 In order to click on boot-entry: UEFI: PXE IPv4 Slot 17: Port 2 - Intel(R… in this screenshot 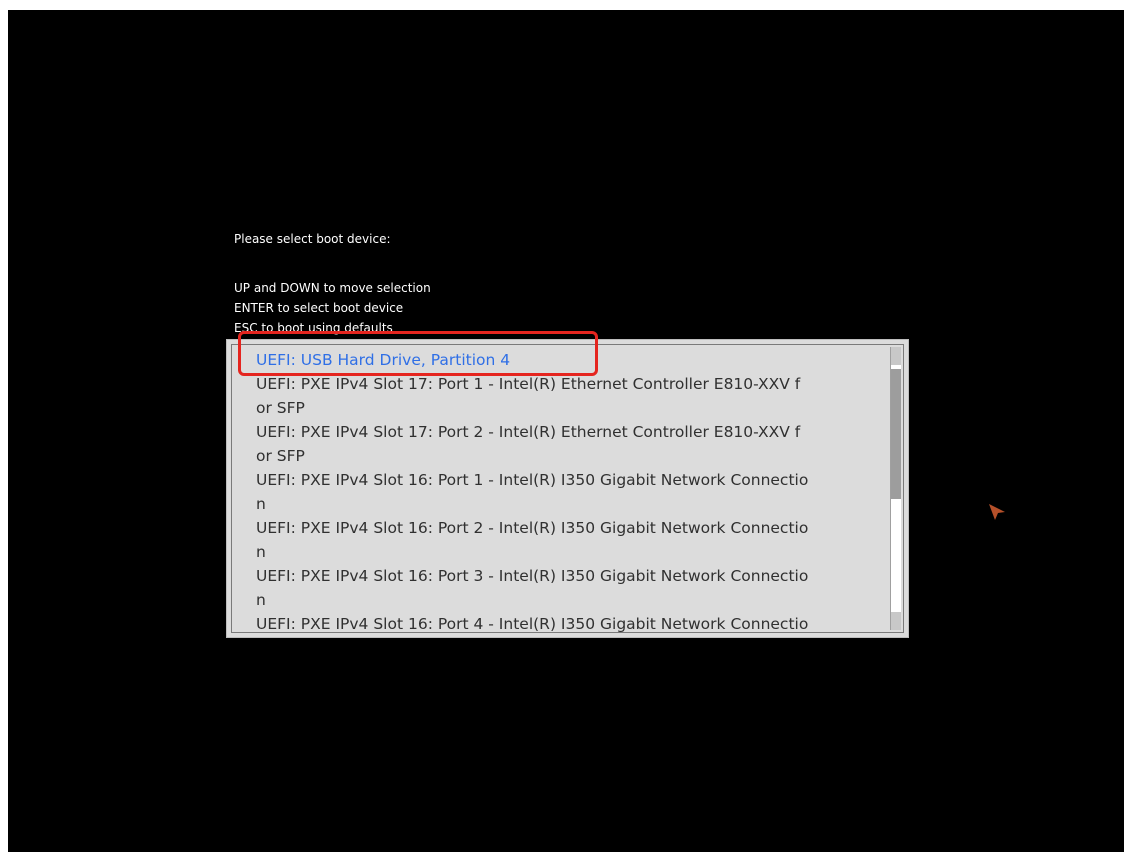, I will do `click(570, 444)`.